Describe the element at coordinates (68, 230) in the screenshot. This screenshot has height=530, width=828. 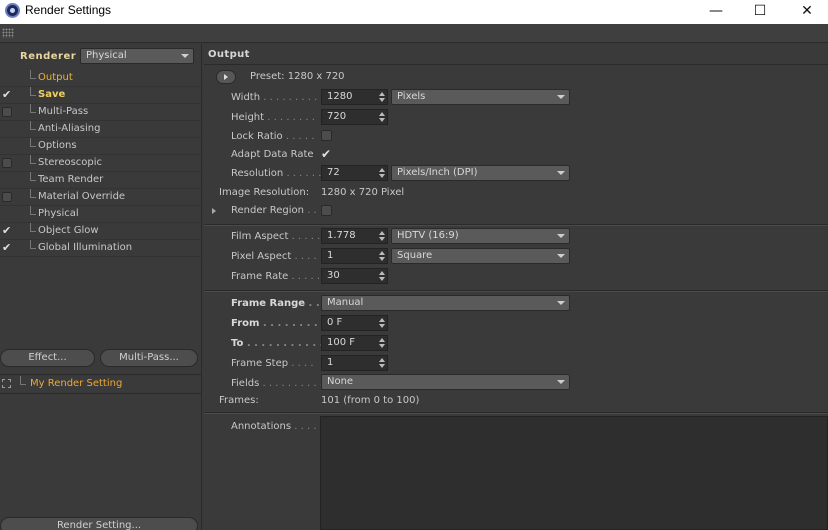
I see `tree-item-label: Object Glow` at that location.